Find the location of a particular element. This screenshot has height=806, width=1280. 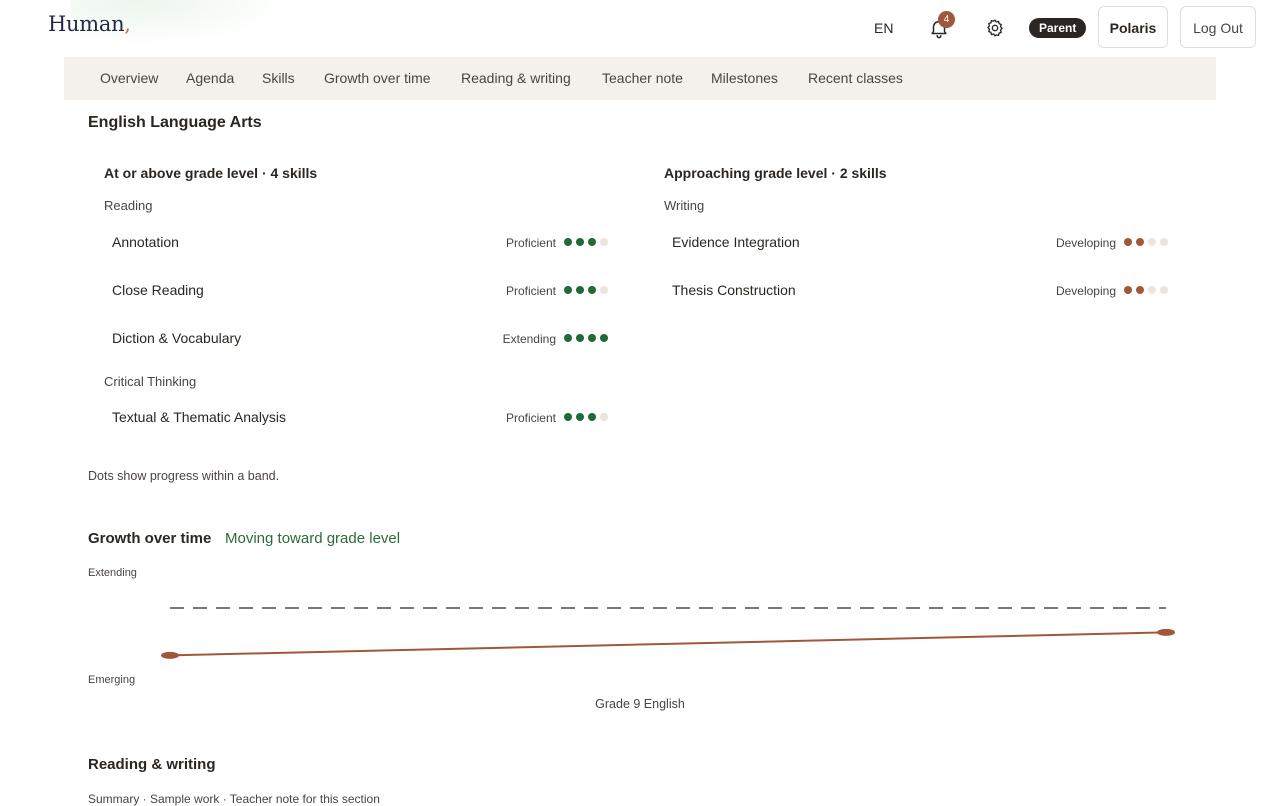

skill-row: Textual & Thematic Analysis Proficient is located at coordinates (360, 417).